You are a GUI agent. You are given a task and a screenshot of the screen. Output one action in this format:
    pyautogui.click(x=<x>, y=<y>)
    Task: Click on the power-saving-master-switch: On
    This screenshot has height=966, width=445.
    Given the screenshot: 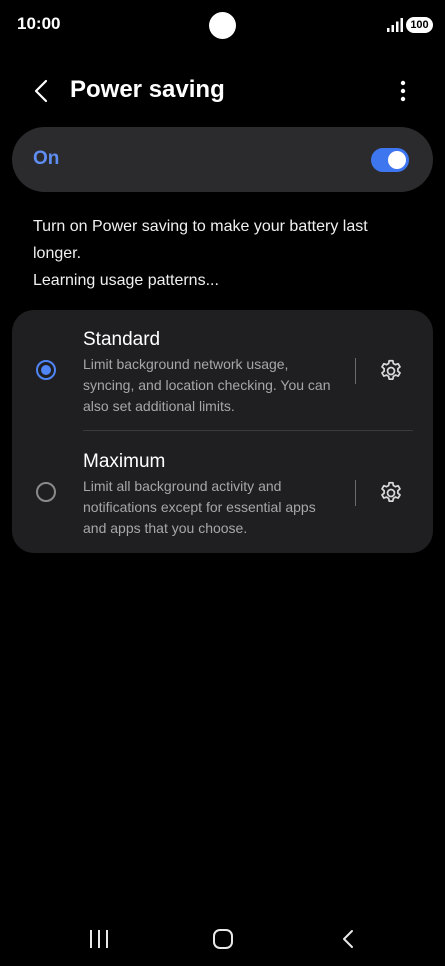 What is the action you would take?
    pyautogui.click(x=222, y=159)
    